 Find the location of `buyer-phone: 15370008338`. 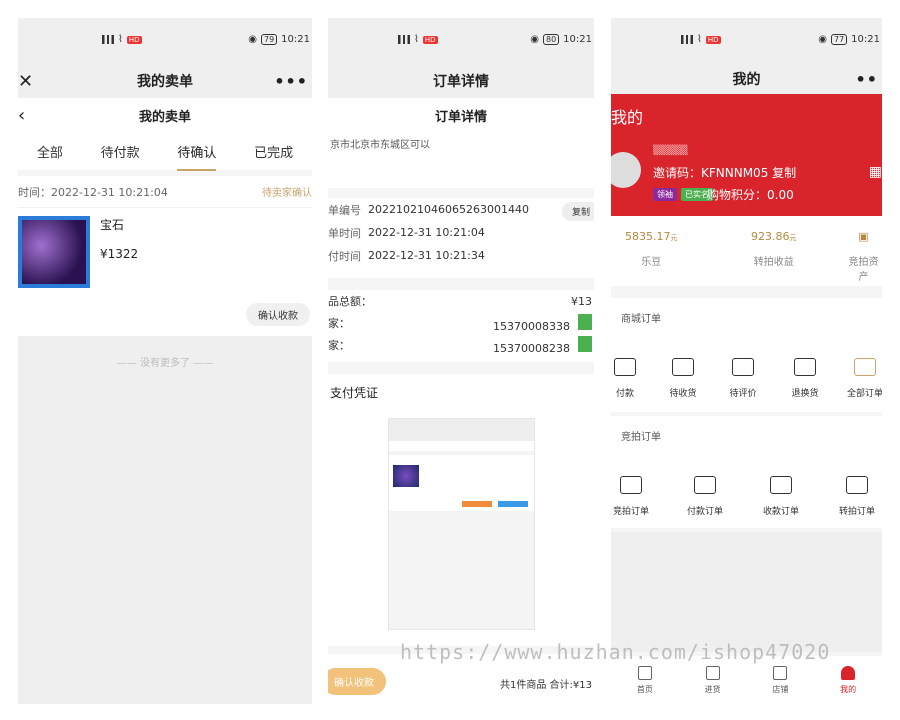

buyer-phone: 15370008338 is located at coordinates (531, 326).